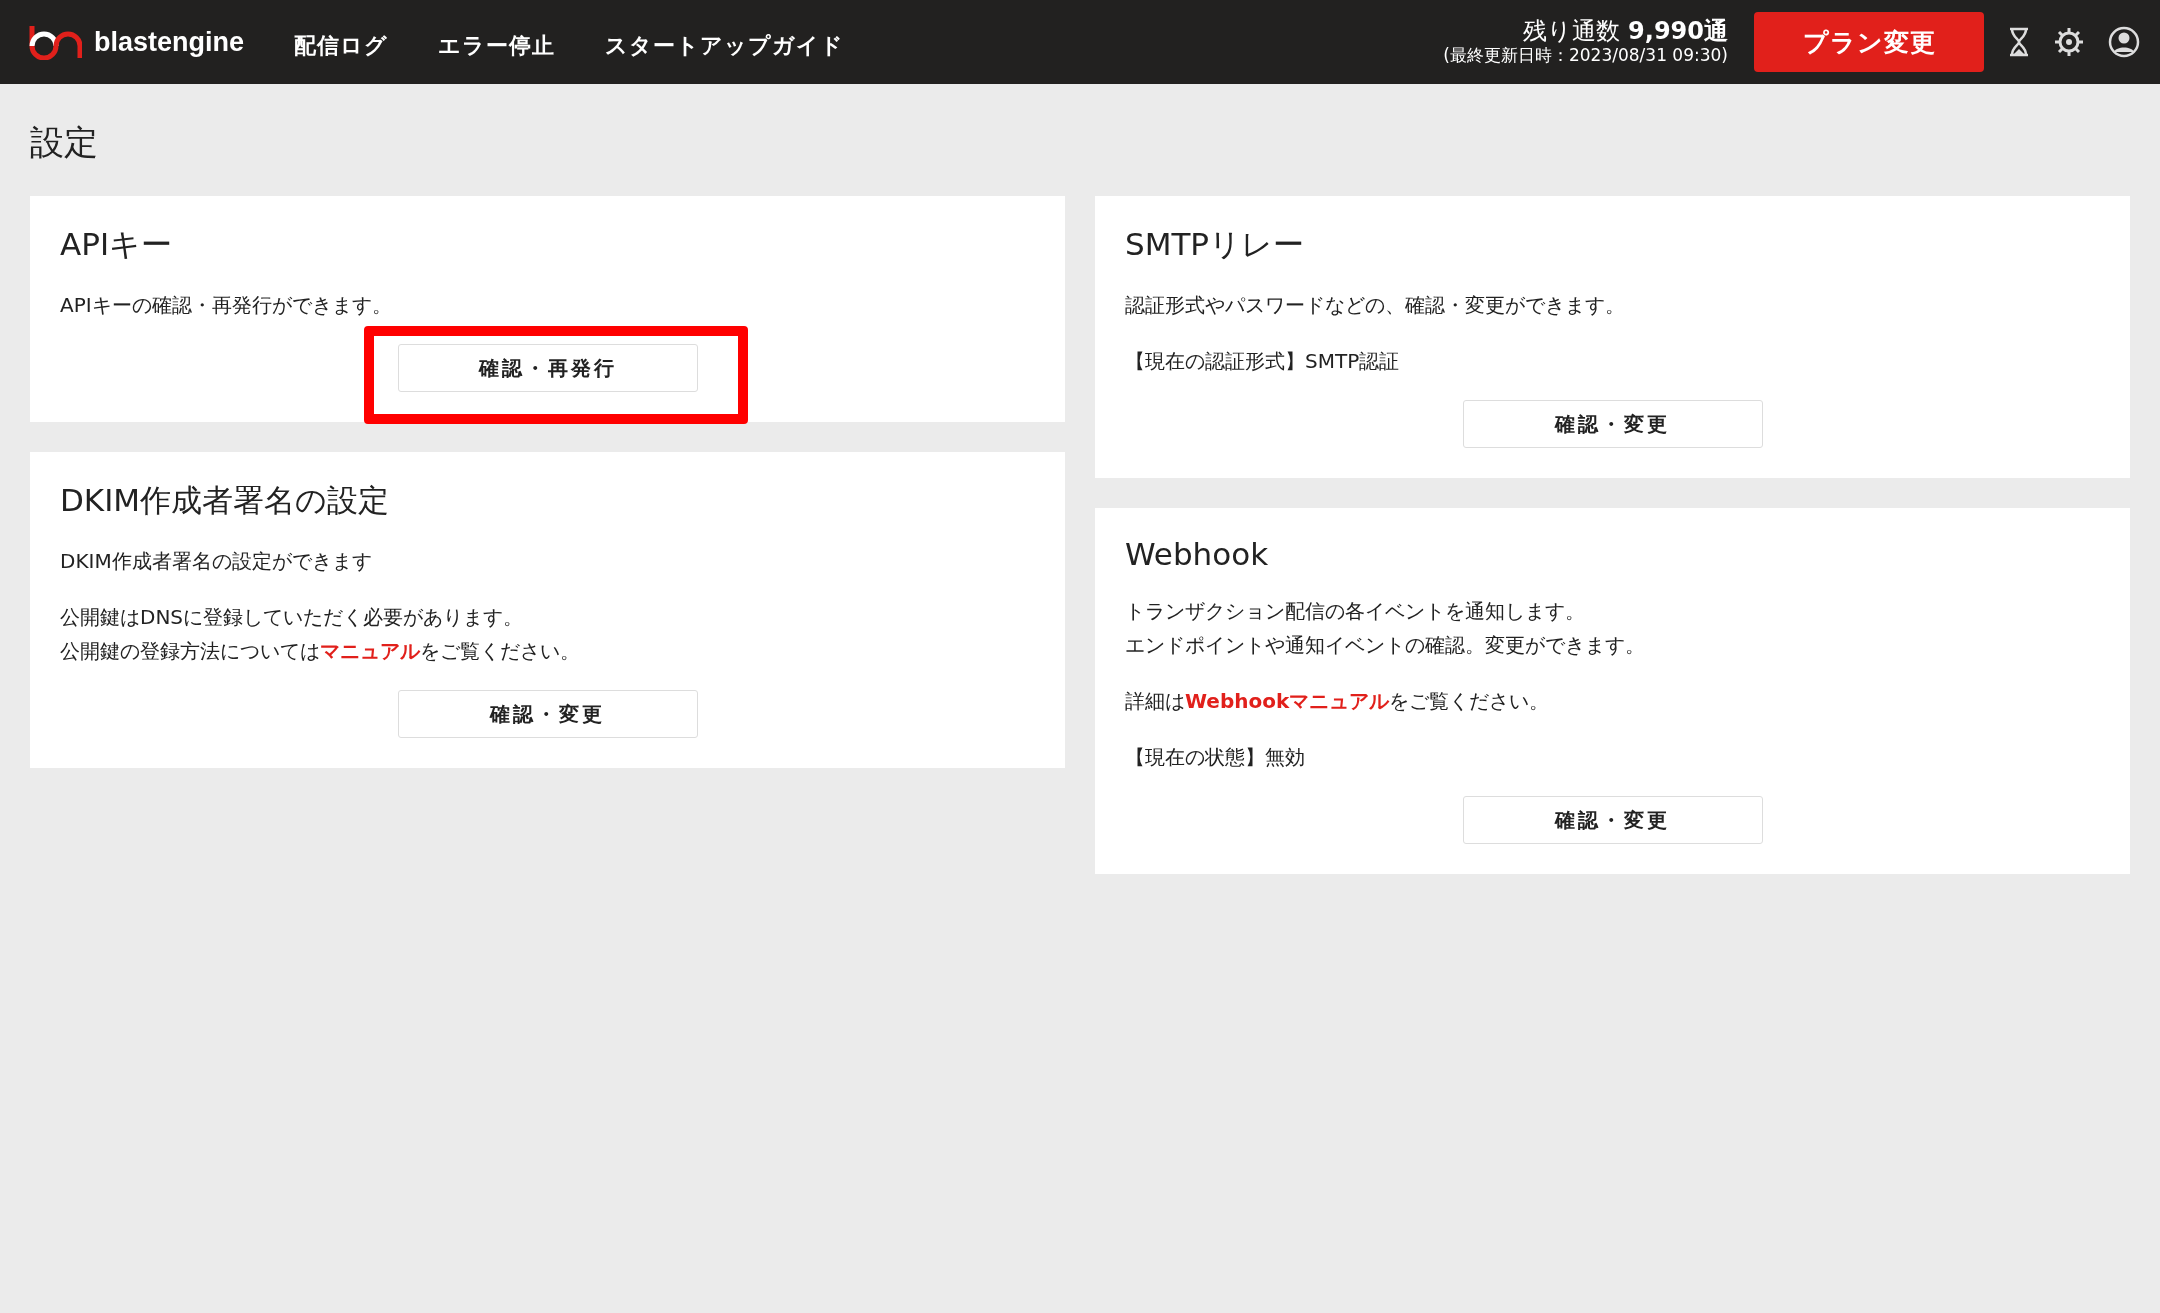 The image size is (2160, 1313). I want to click on manual-link: マニュアル, so click(370, 651).